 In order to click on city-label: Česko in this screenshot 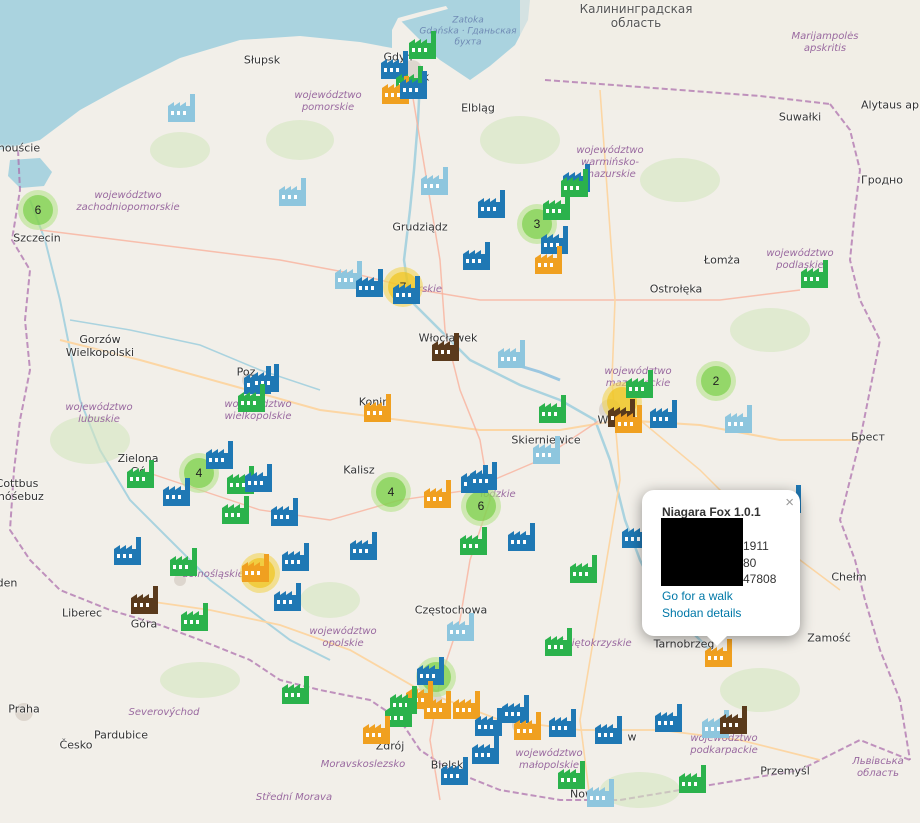, I will do `click(76, 745)`.